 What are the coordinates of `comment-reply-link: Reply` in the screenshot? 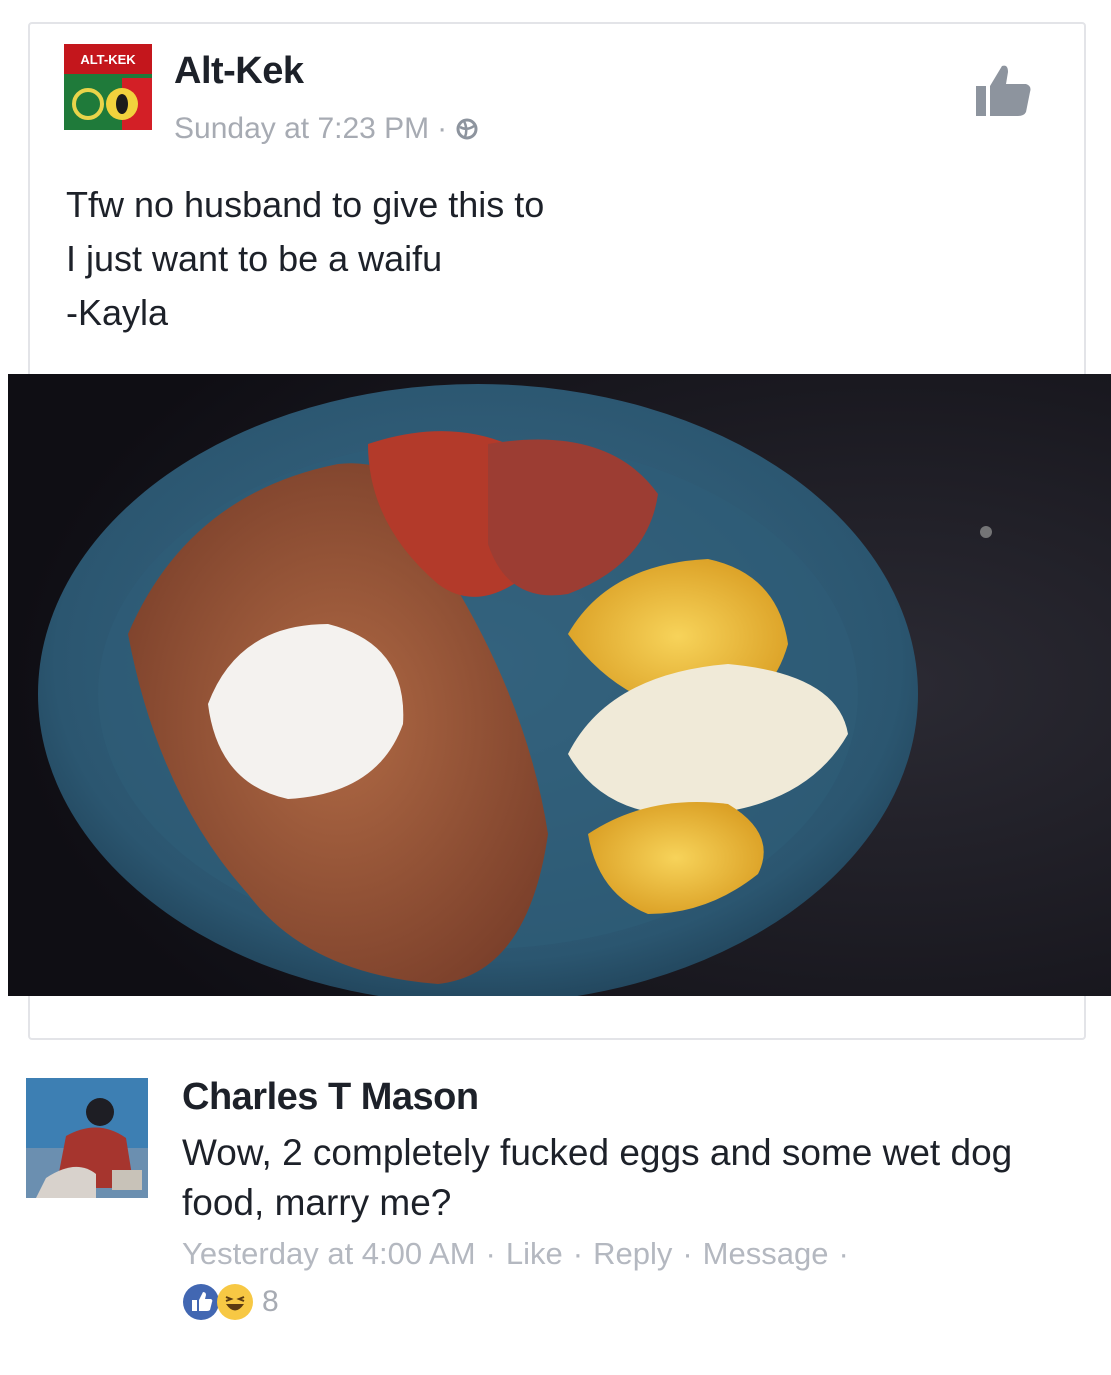 It's located at (632, 1254).